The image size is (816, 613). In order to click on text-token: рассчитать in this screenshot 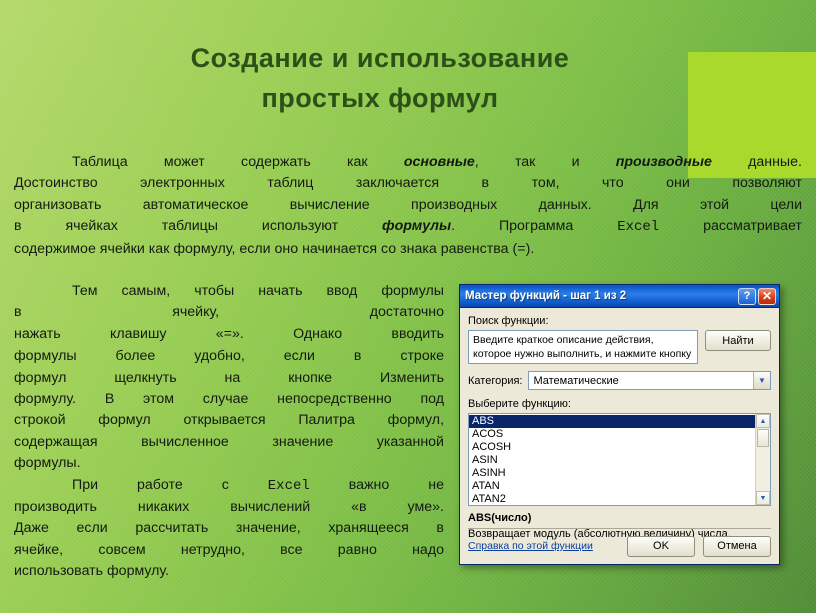, I will do `click(172, 528)`.